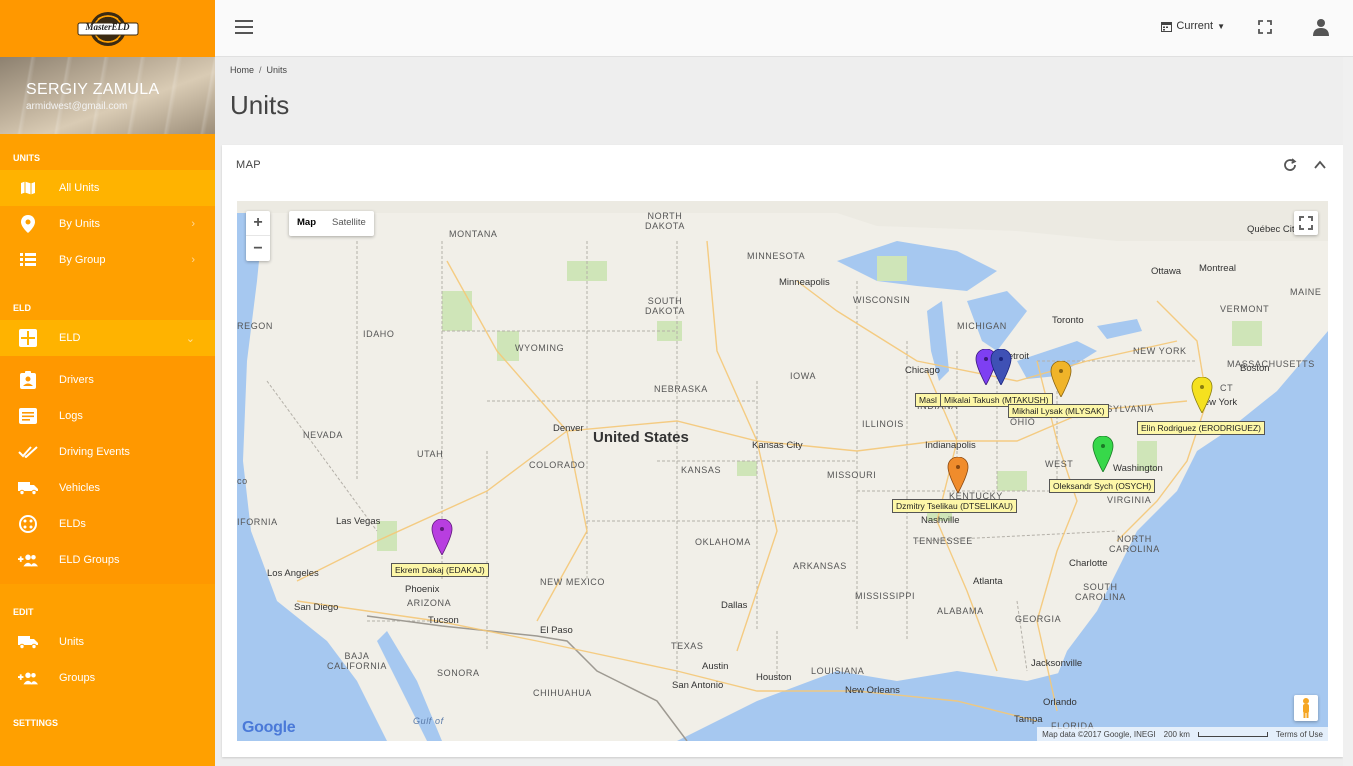  What do you see at coordinates (107, 299) in the screenshot?
I see `section-label-eld: ELD` at bounding box center [107, 299].